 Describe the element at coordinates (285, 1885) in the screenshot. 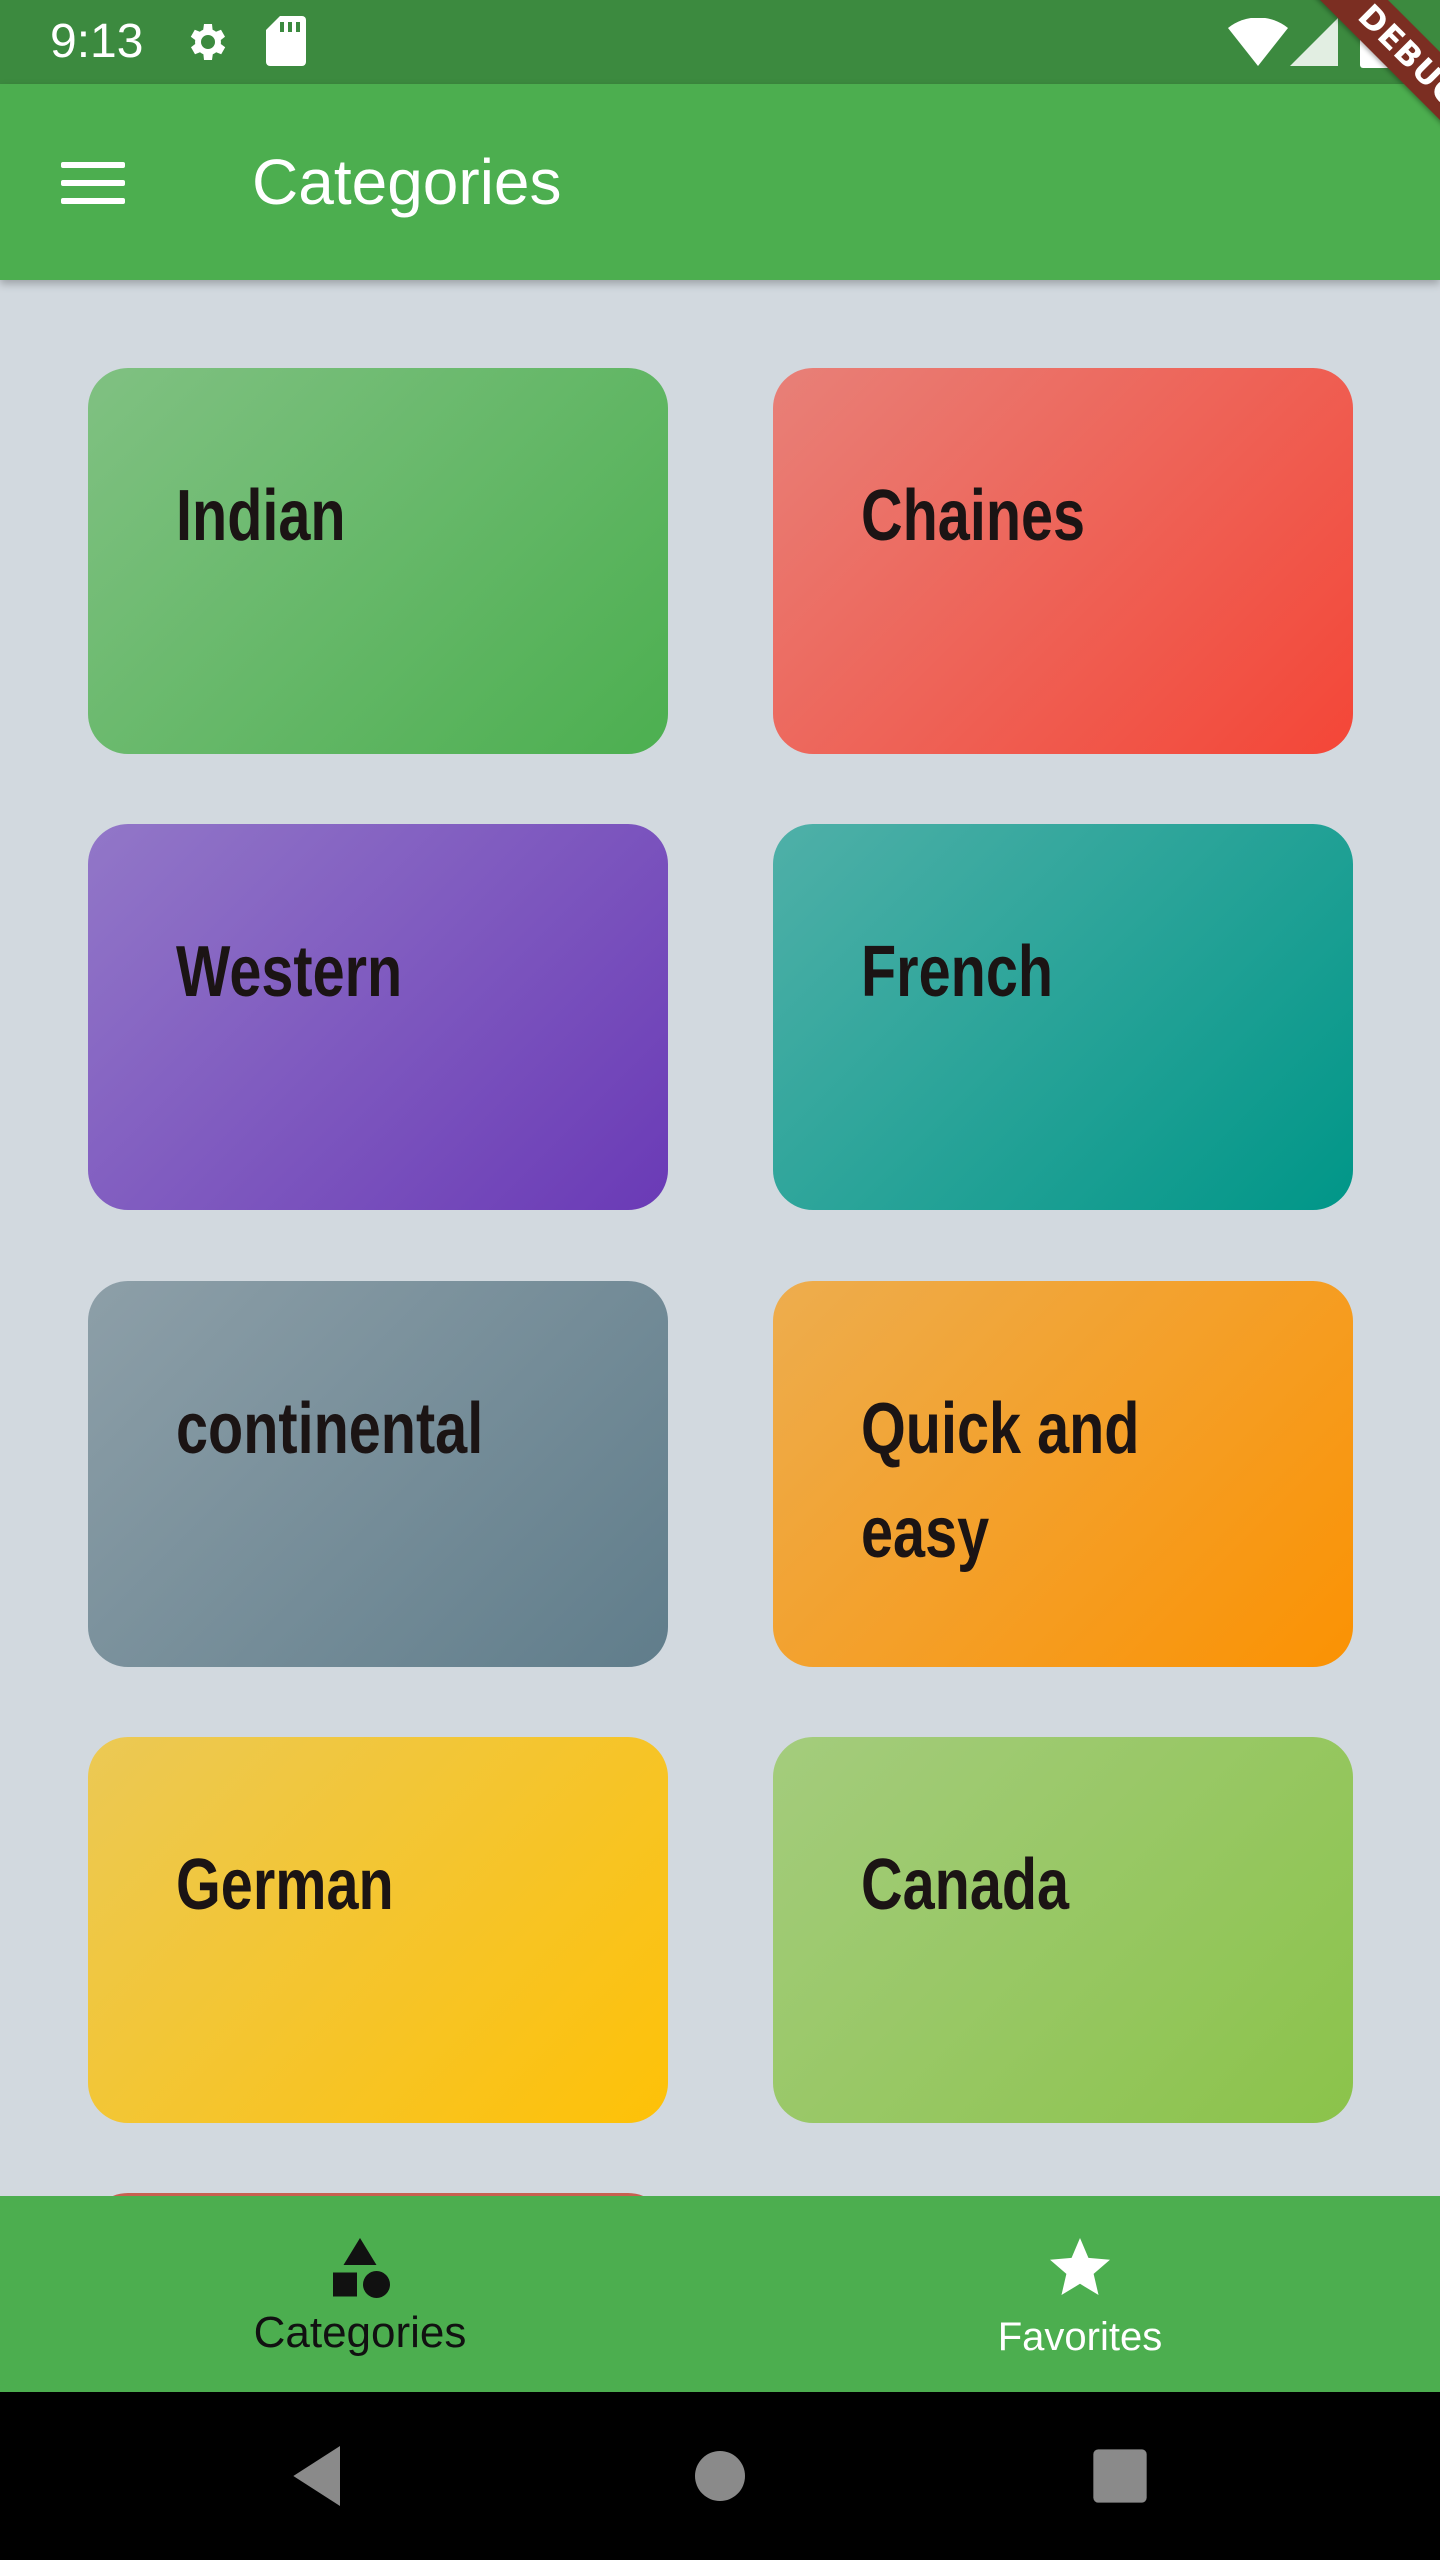

I see `category-label: German` at that location.